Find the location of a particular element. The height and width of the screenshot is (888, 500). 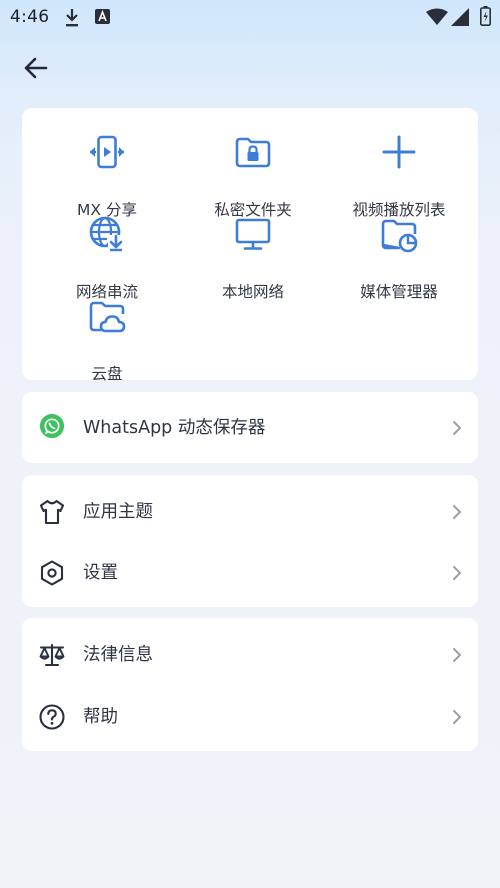

tile-network-stream: 网络串流 is located at coordinates (107, 257).